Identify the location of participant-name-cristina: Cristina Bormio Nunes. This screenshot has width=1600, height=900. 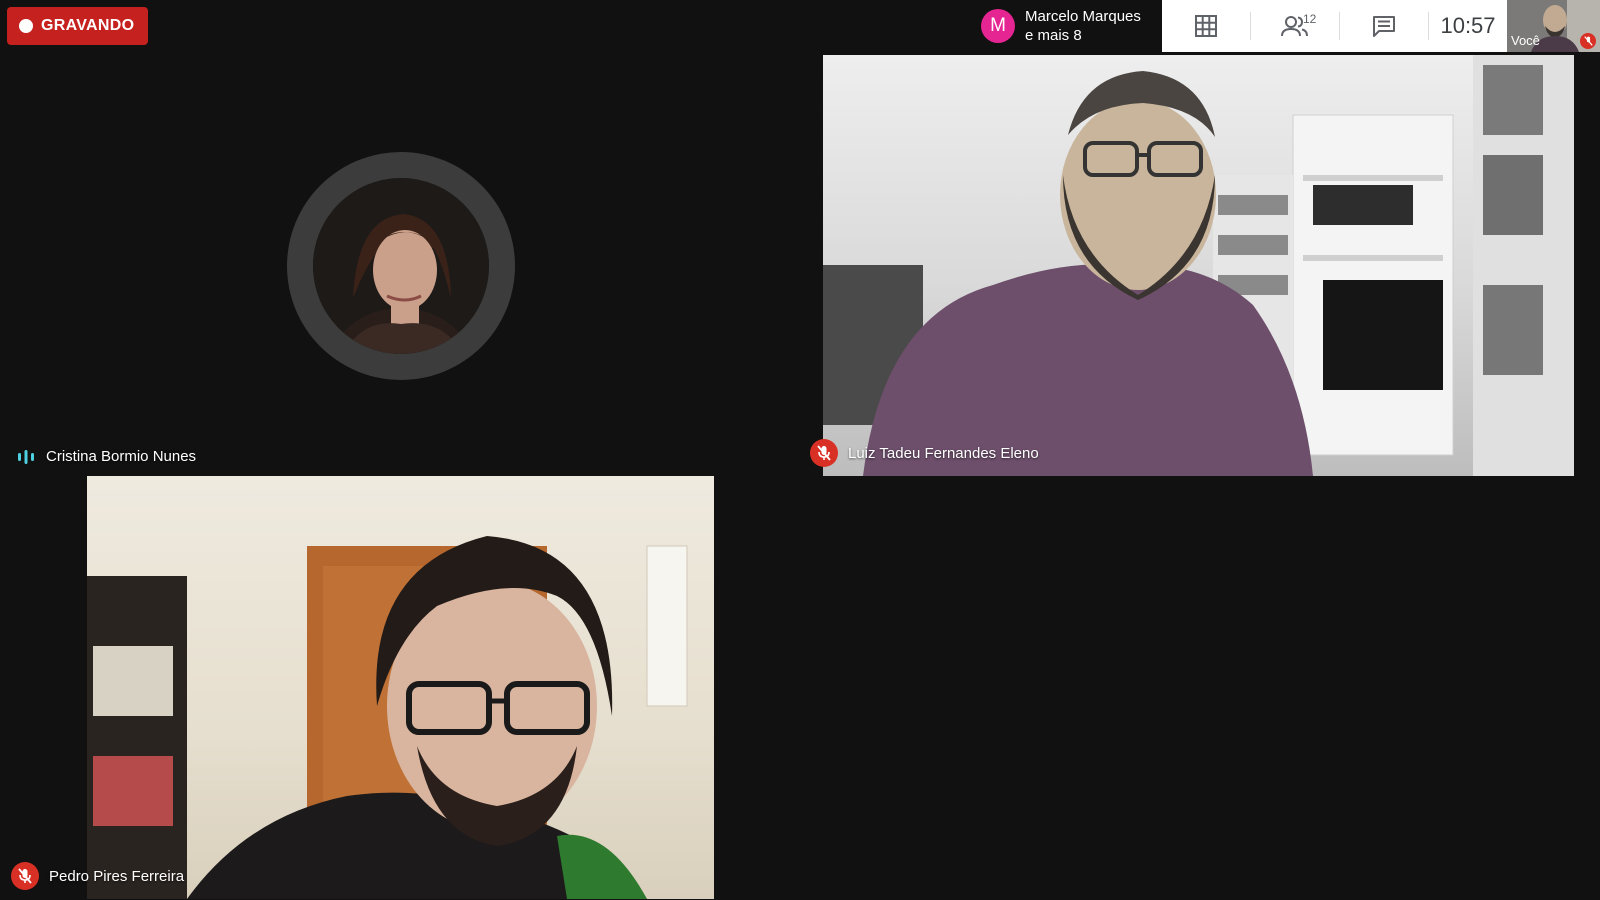
(106, 456).